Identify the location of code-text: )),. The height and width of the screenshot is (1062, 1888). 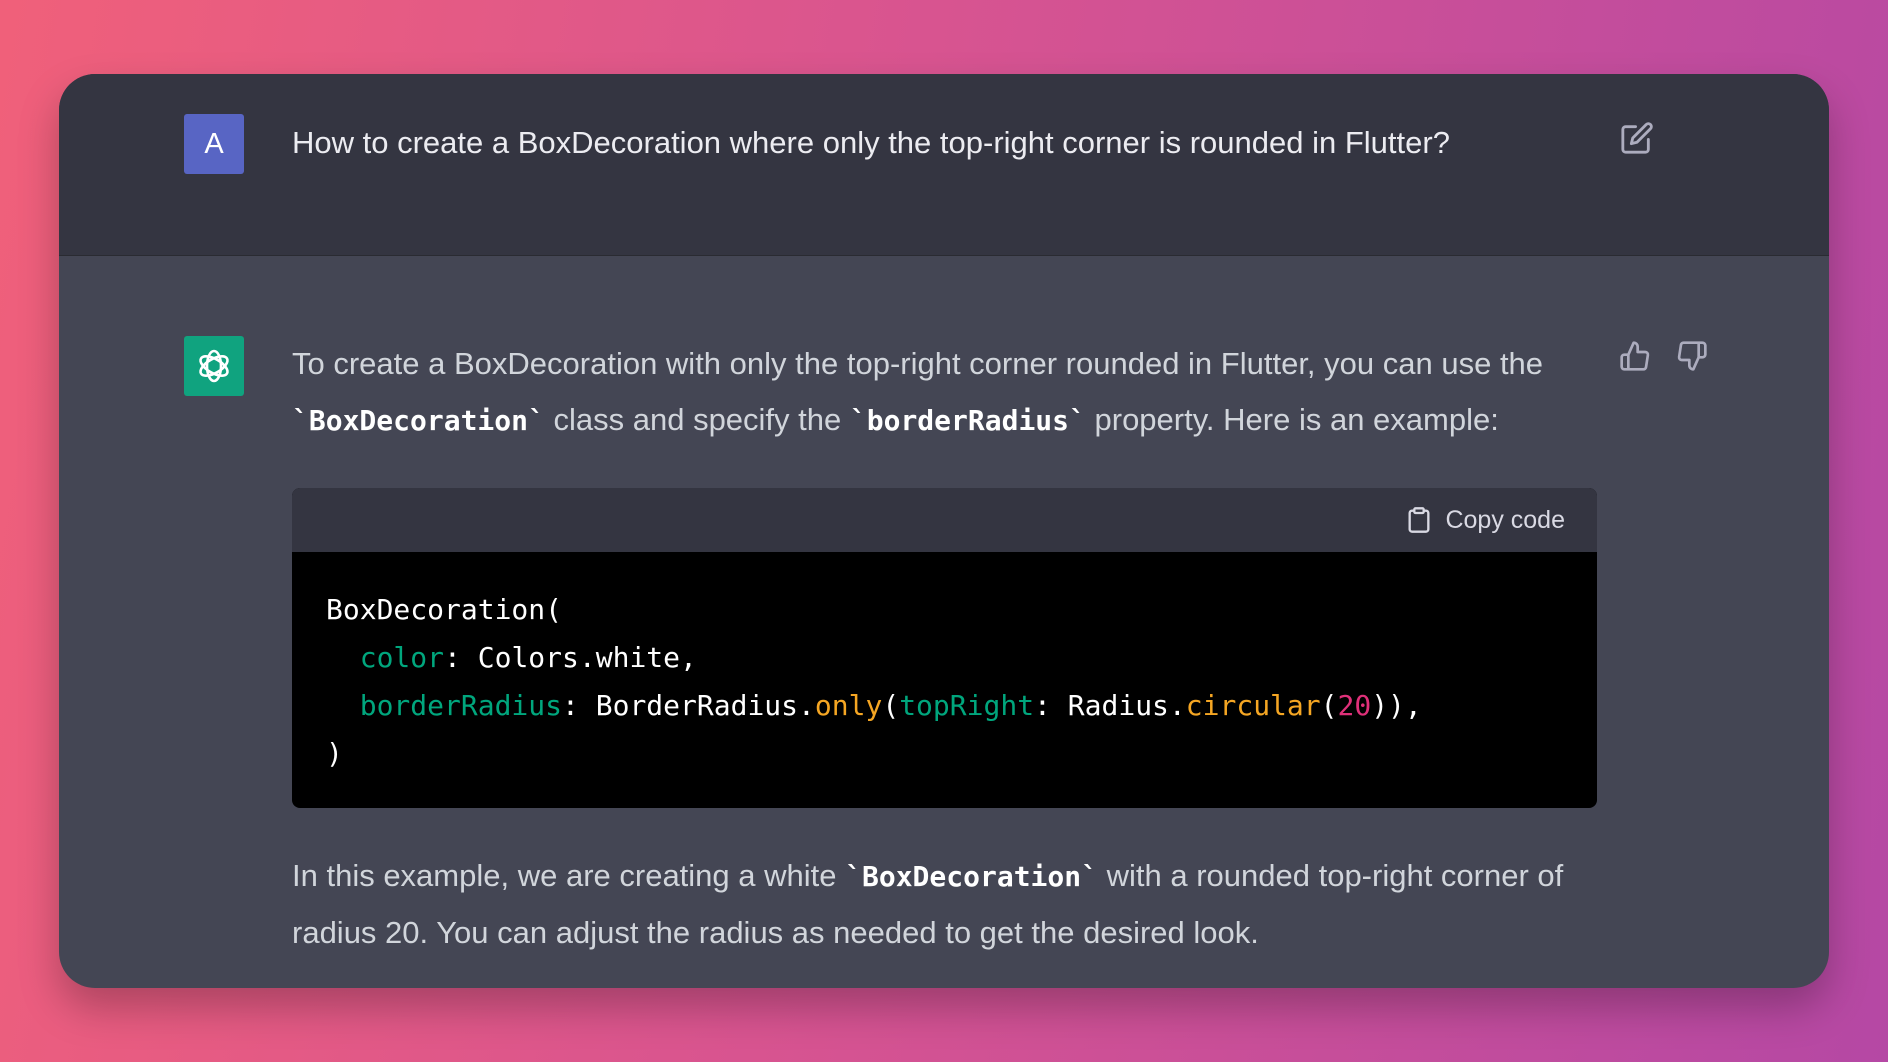
(1396, 705).